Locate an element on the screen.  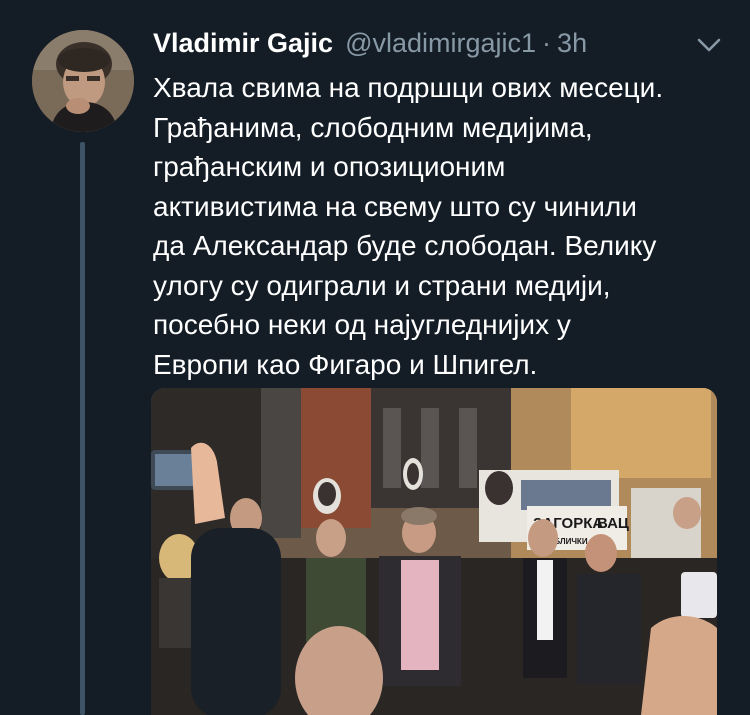
avatar-image is located at coordinates (83, 81).